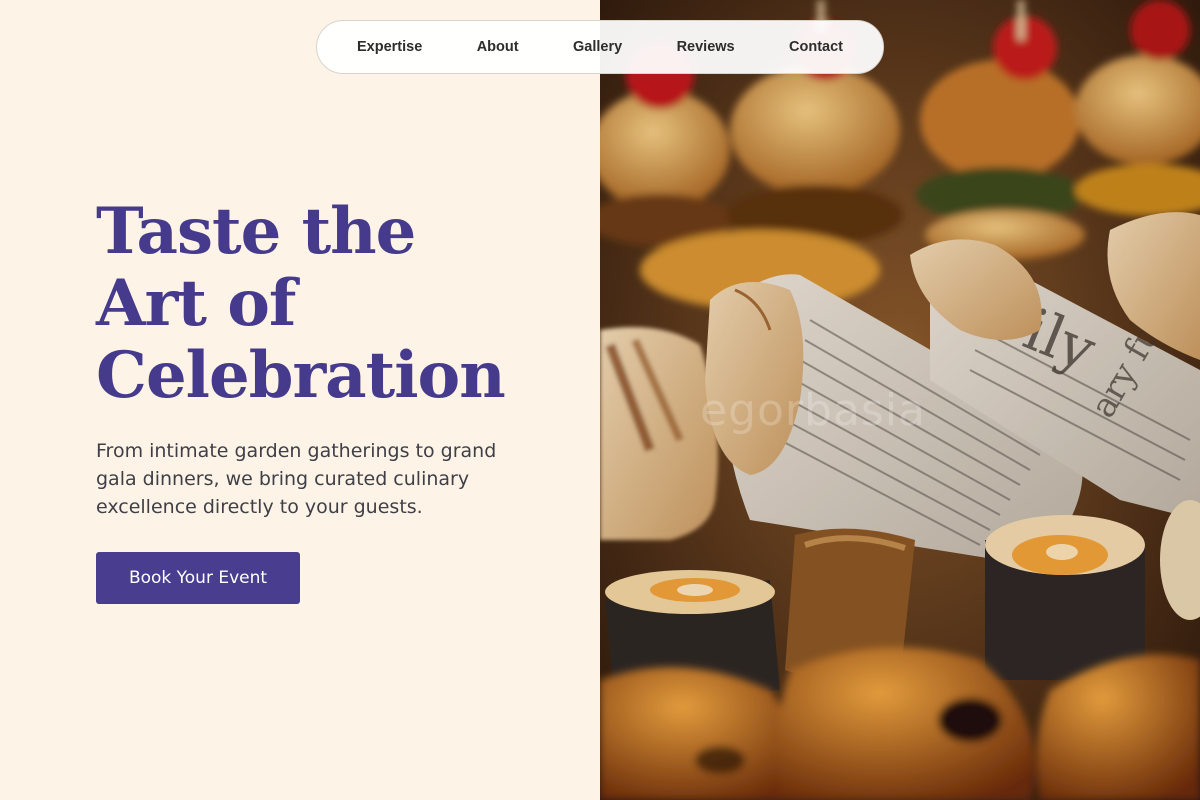 This screenshot has width=1200, height=800. I want to click on hero-title-line-2: Art of, so click(196, 303).